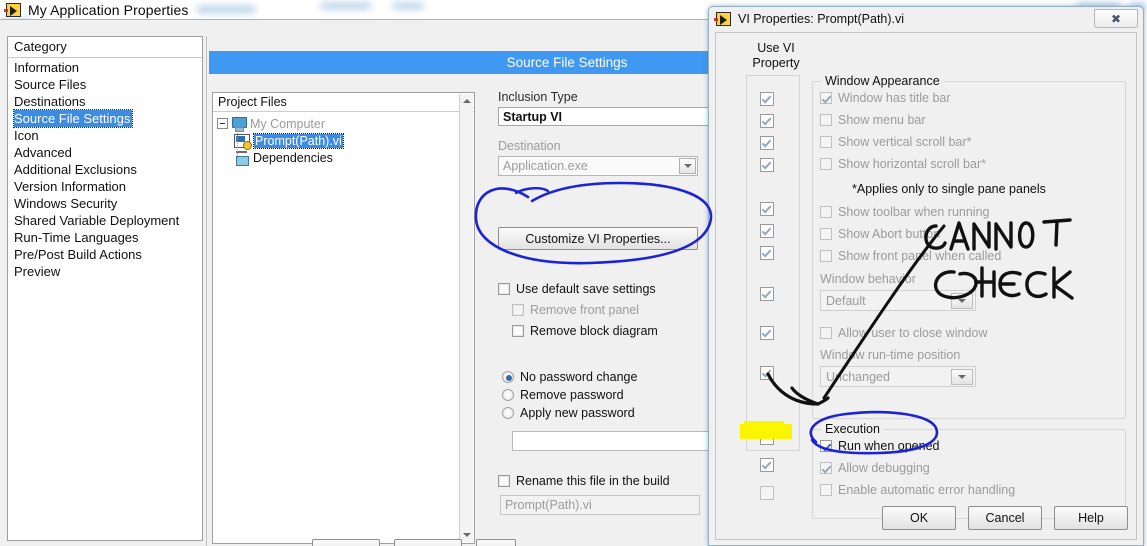  I want to click on show-abort-button-checkbox, so click(826, 234).